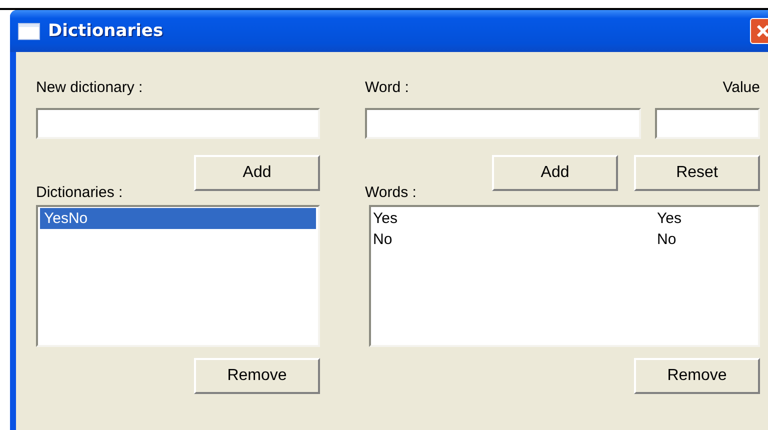  I want to click on list-item: Yes Yes, so click(564, 218).